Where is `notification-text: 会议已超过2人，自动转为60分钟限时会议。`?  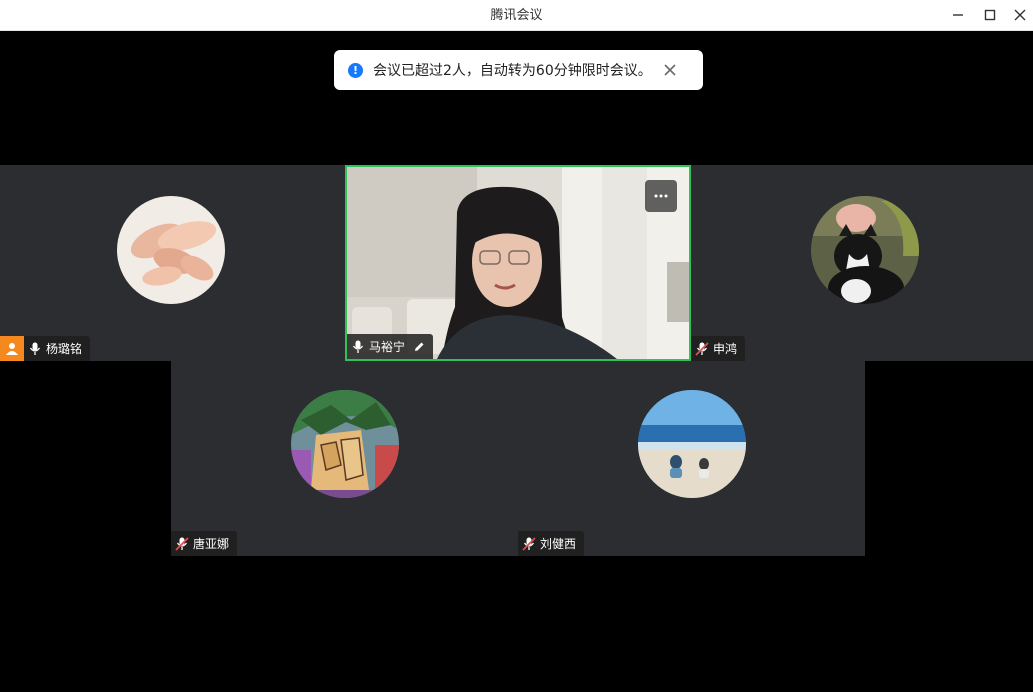 notification-text: 会议已超过2人，自动转为60分钟限时会议。 is located at coordinates (512, 71).